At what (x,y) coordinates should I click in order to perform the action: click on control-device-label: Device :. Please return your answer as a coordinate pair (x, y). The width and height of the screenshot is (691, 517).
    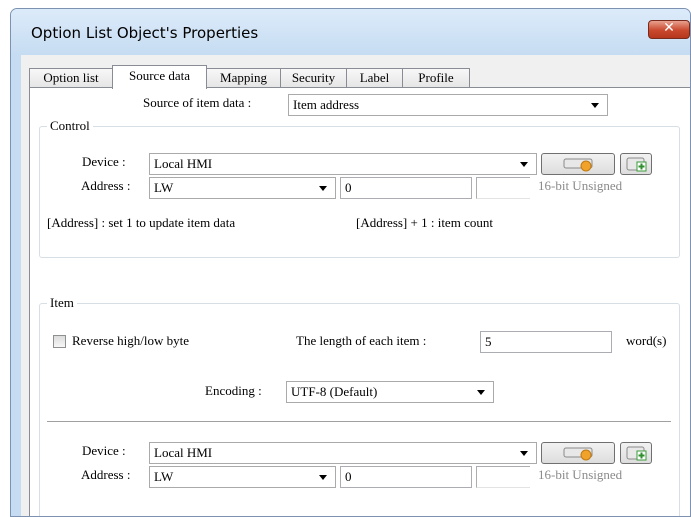
    Looking at the image, I should click on (104, 161).